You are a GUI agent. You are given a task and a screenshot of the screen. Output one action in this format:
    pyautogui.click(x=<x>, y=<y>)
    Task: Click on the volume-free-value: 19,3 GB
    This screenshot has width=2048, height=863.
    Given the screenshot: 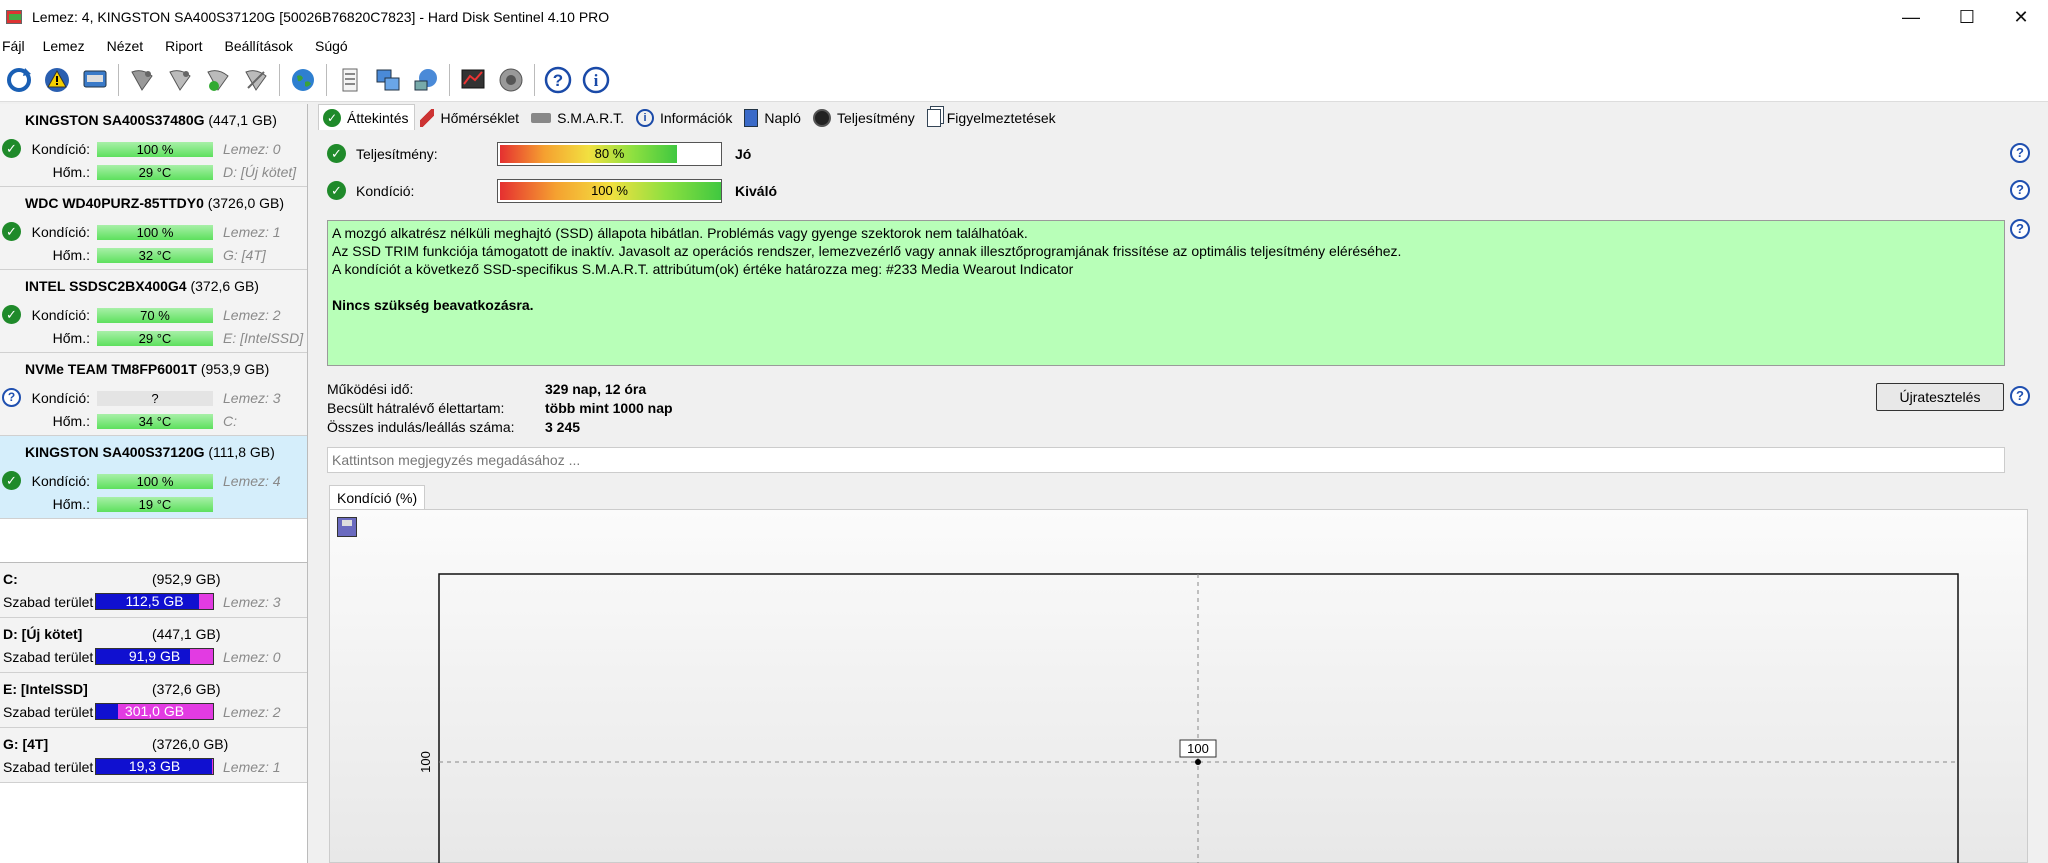 What is the action you would take?
    pyautogui.click(x=154, y=766)
    